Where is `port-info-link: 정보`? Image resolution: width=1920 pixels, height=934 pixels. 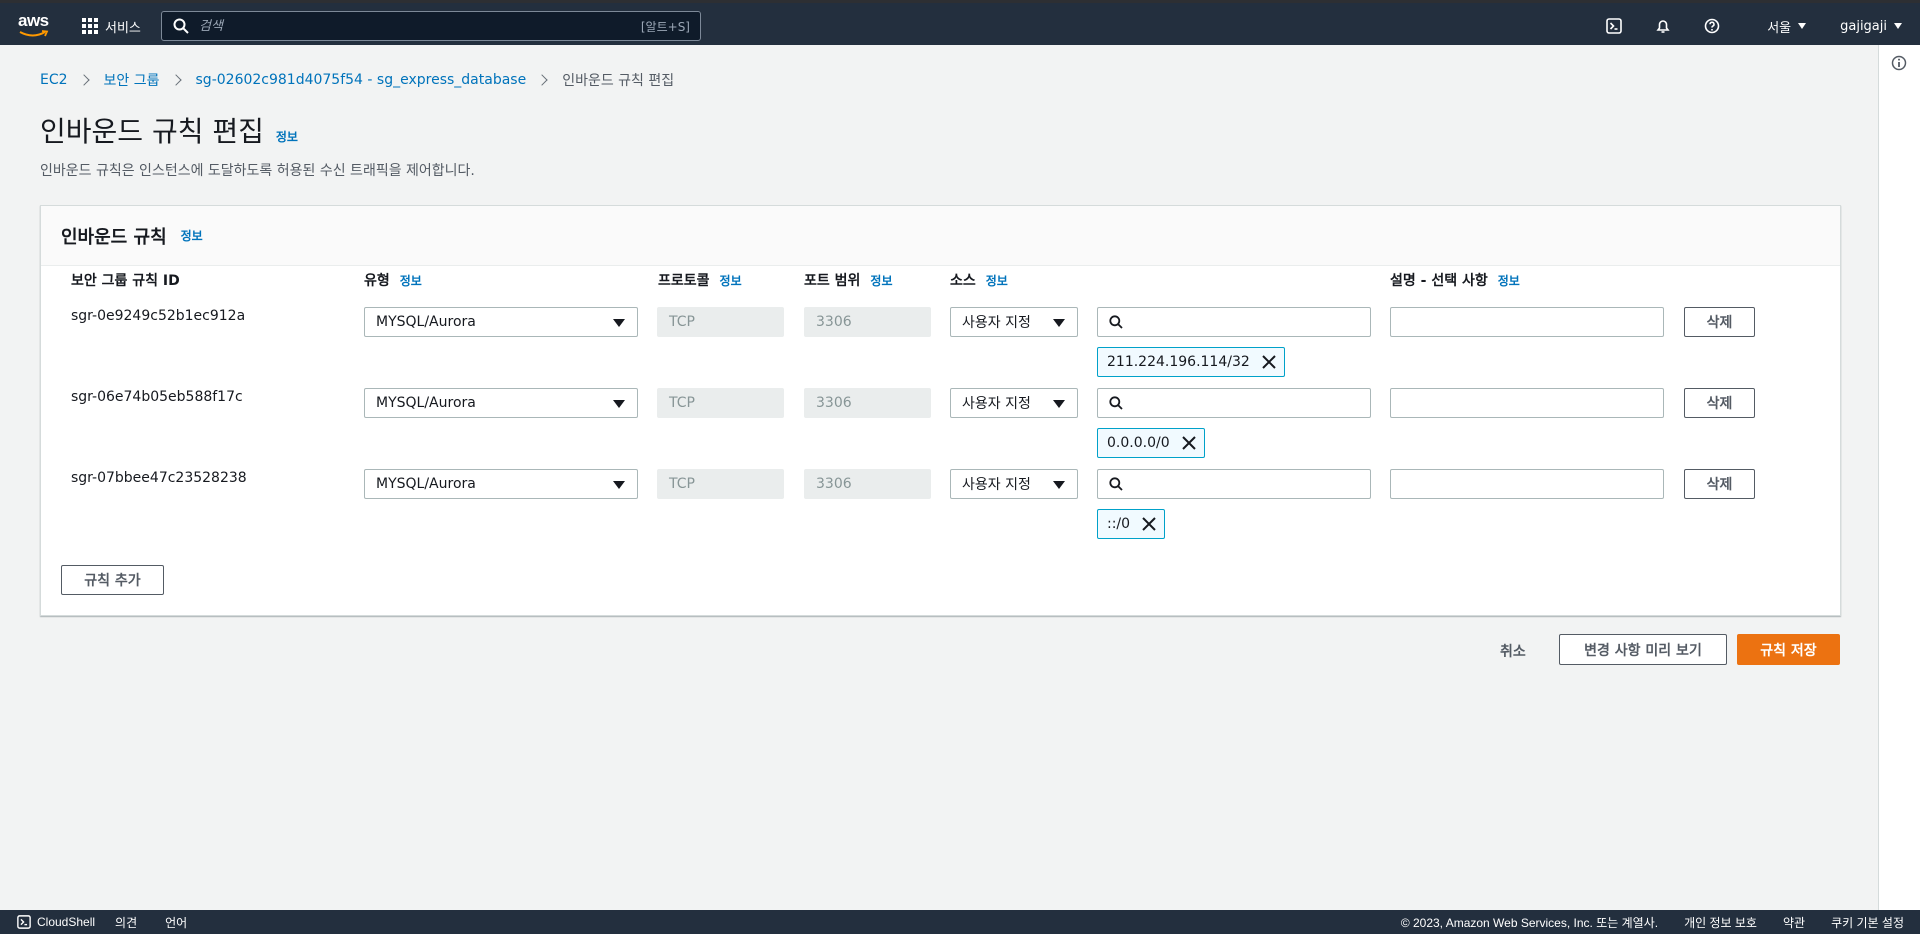 port-info-link: 정보 is located at coordinates (881, 280).